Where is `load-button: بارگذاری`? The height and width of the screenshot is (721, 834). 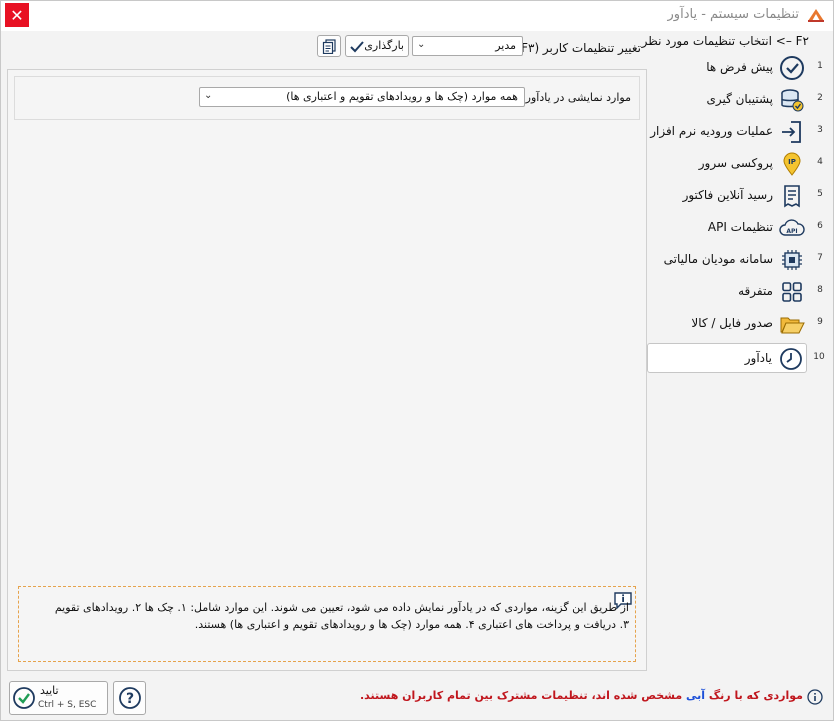
load-button: بارگذاری is located at coordinates (377, 46).